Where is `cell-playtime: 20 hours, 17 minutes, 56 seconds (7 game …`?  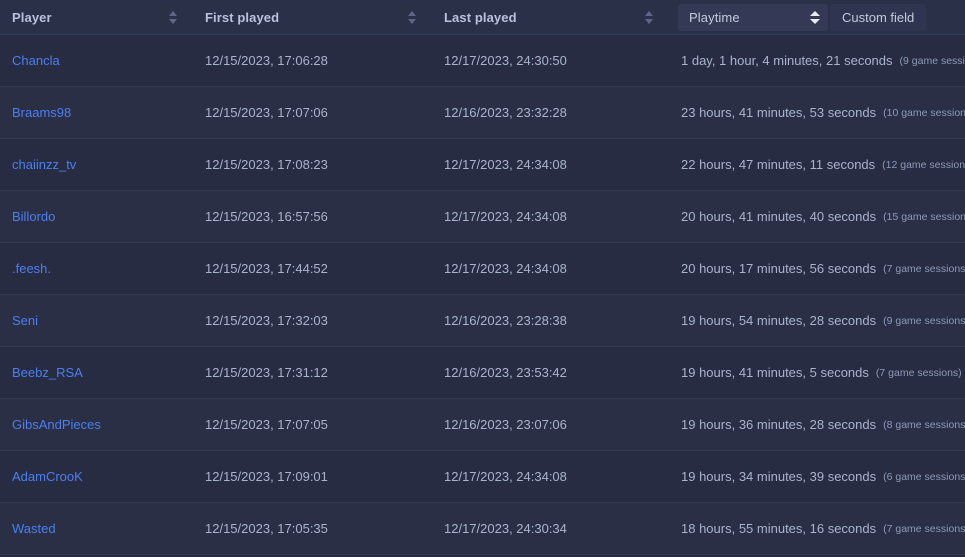
cell-playtime: 20 hours, 17 minutes, 56 seconds (7 game … is located at coordinates (817, 269).